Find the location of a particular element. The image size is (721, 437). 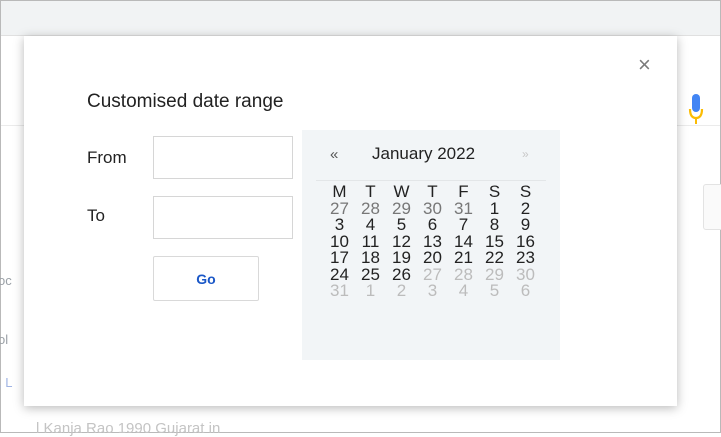

calendar-day: 2 is located at coordinates (401, 291).